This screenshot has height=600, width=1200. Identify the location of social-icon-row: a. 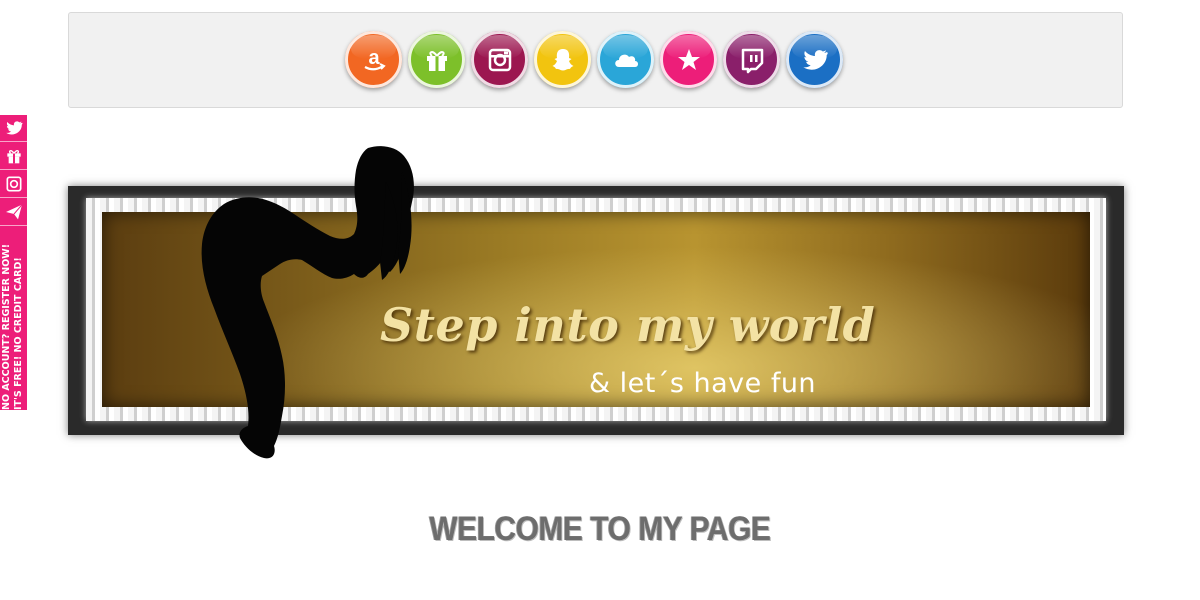
(594, 59).